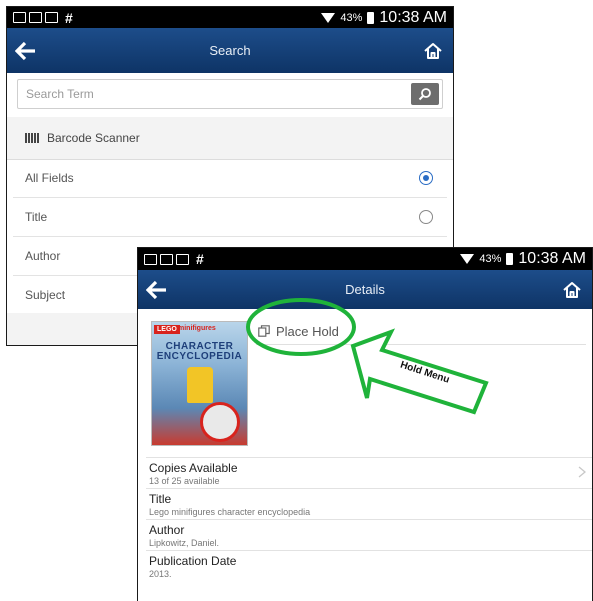 The image size is (593, 601). What do you see at coordinates (193, 561) in the screenshot?
I see `detail-label: Publication Date` at bounding box center [193, 561].